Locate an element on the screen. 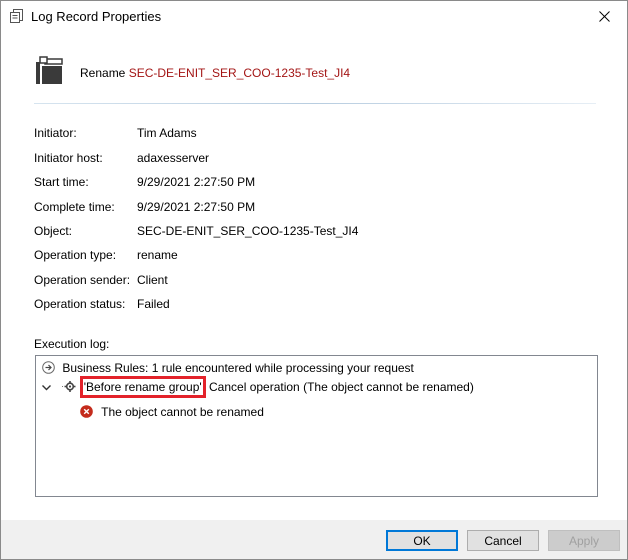 The width and height of the screenshot is (628, 560). operation-type-value: rename is located at coordinates (157, 255).